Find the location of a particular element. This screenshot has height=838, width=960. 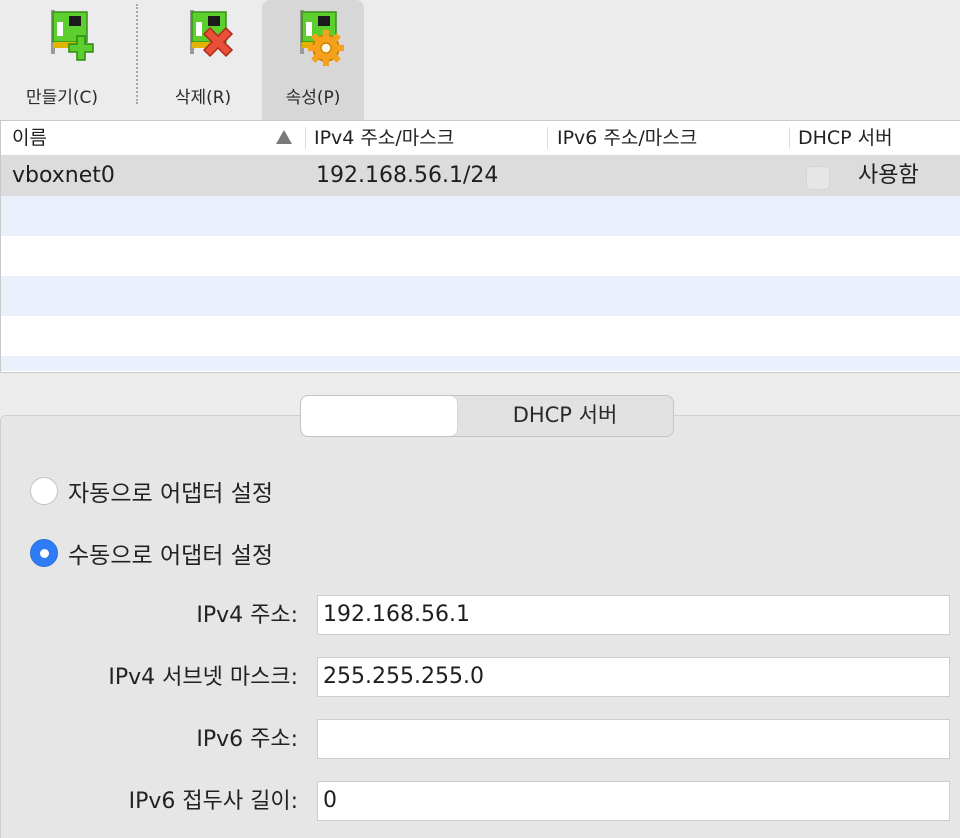

remove-label: 삭제(R) is located at coordinates (203, 98).